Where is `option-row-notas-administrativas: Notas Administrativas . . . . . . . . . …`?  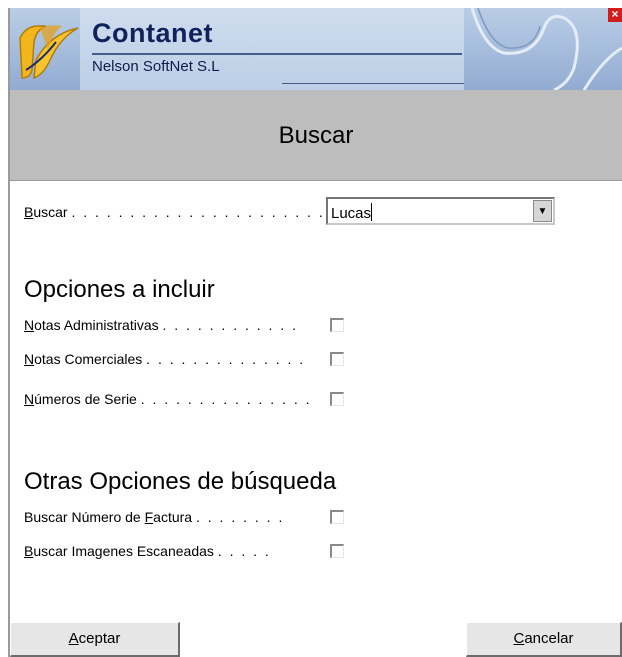
option-row-notas-administrativas: Notas Administrativas . . . . . . . . . … is located at coordinates (161, 325).